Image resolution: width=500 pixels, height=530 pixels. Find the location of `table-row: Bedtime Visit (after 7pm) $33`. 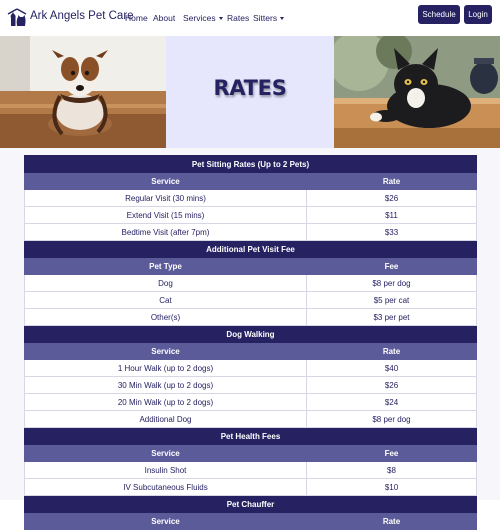

table-row: Bedtime Visit (after 7pm) $33 is located at coordinates (250, 232).